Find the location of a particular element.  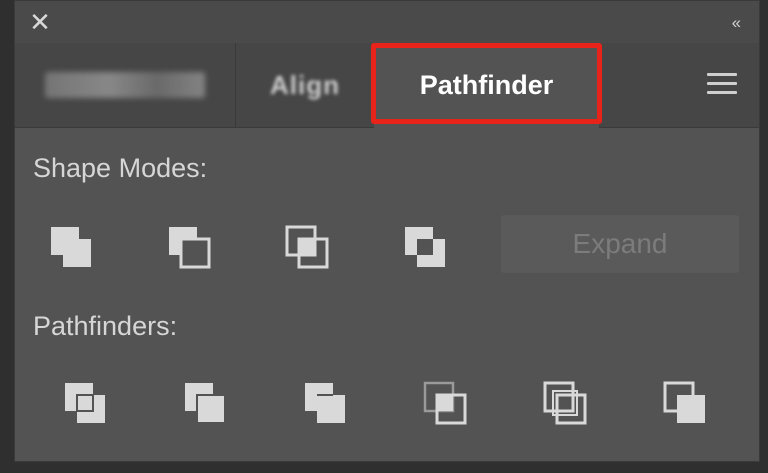

merge-icon is located at coordinates (325, 403).